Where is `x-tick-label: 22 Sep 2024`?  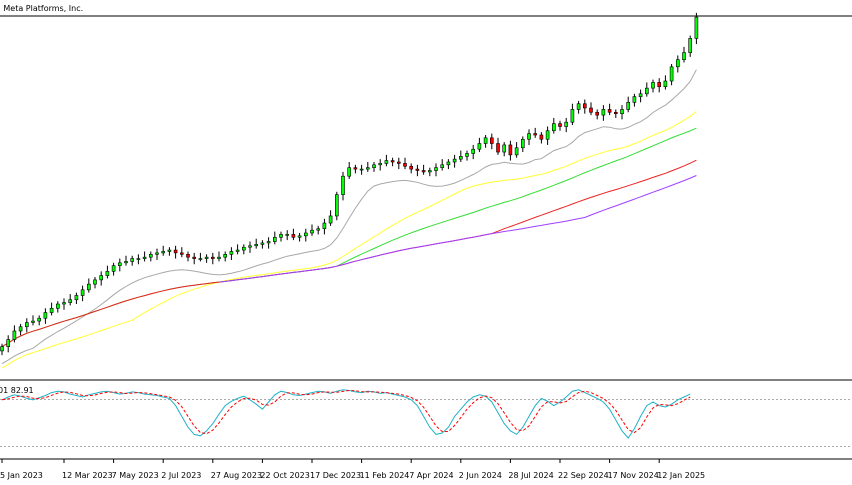 x-tick-label: 22 Sep 2024 is located at coordinates (583, 475).